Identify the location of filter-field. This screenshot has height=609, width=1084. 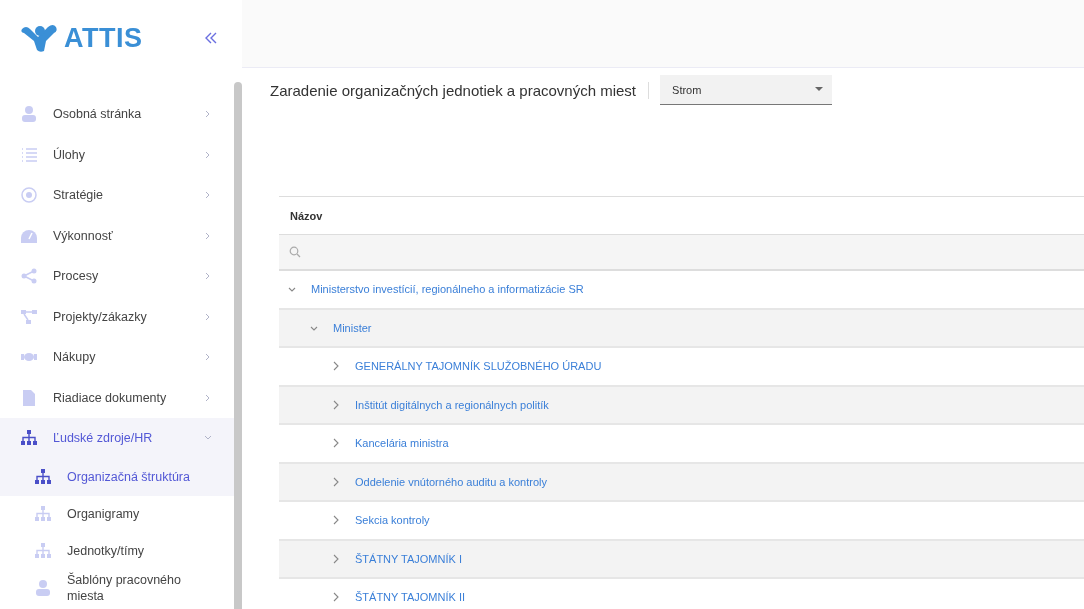
(681, 253).